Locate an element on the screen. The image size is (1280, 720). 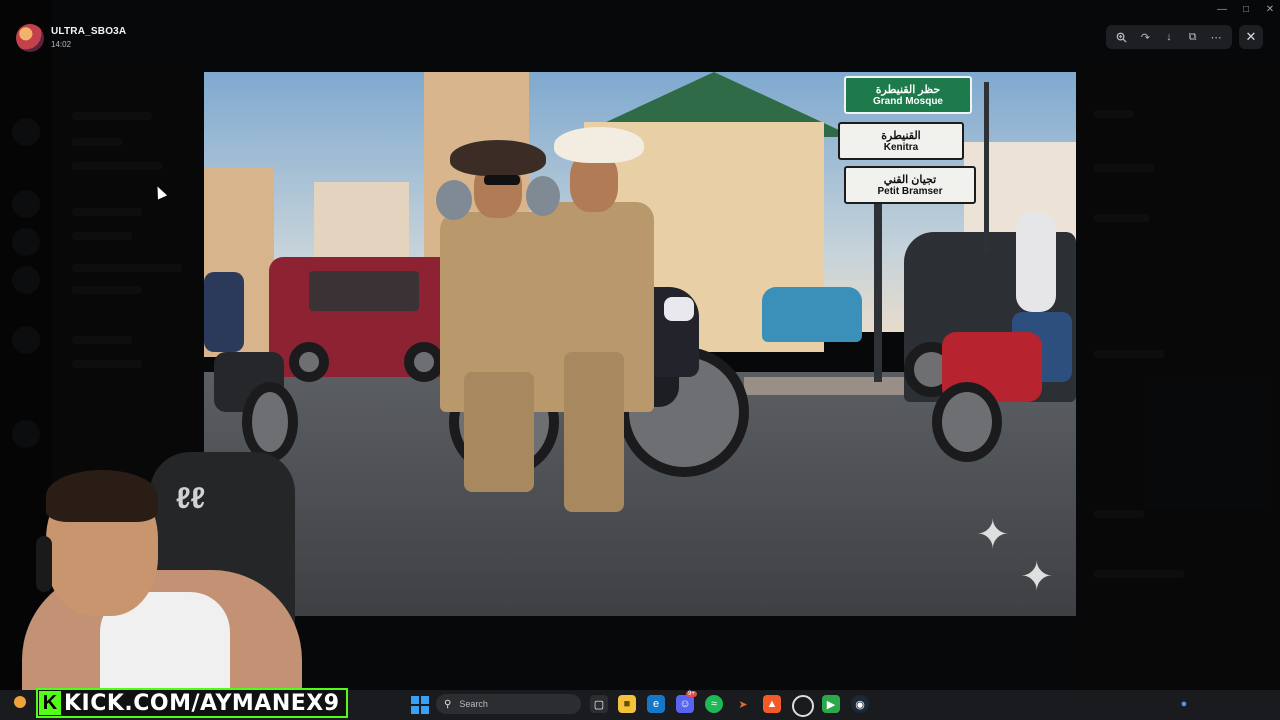
obs-icon is located at coordinates (803, 706).